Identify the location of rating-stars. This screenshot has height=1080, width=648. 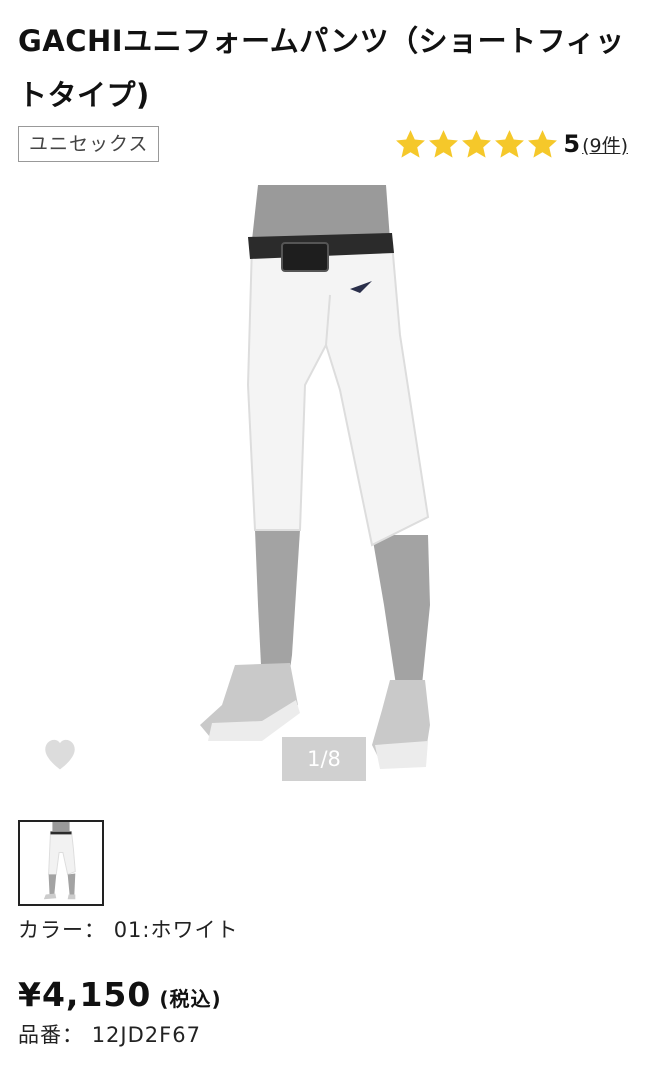
(476, 144).